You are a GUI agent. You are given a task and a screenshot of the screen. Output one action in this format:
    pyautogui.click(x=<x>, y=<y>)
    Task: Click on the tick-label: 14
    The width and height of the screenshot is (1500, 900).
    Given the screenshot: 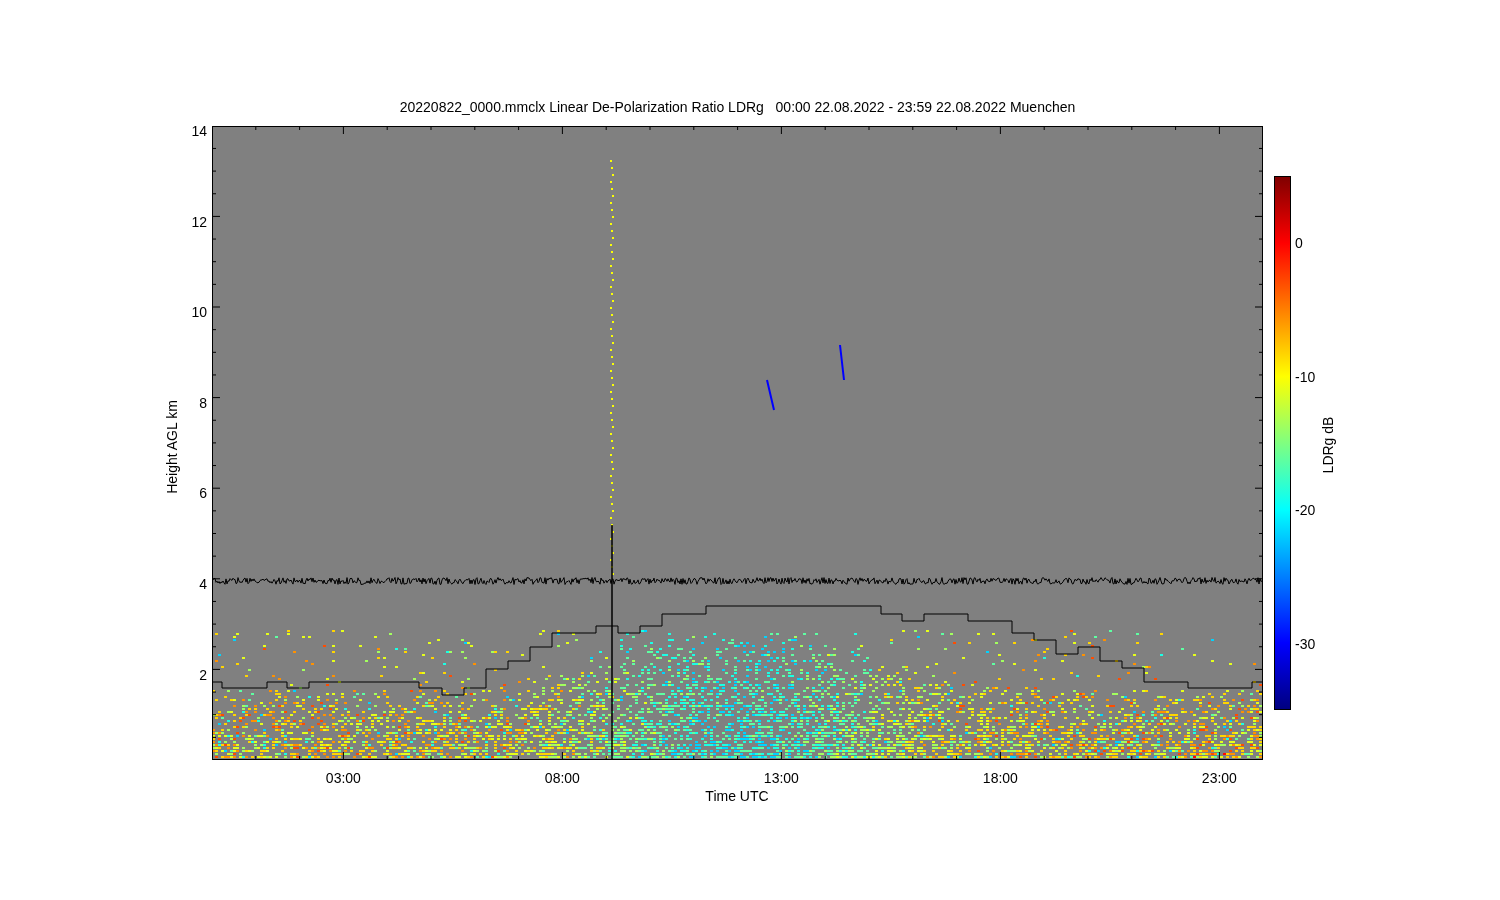 What is the action you would take?
    pyautogui.click(x=199, y=131)
    